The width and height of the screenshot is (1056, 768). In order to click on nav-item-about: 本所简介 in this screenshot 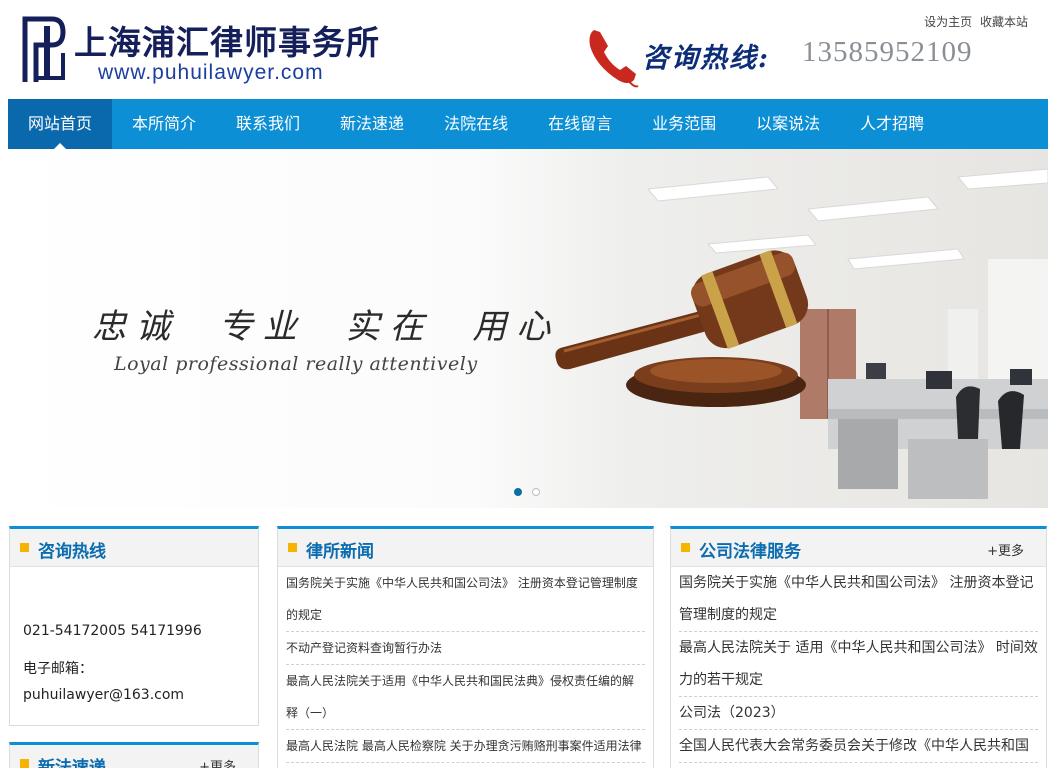, I will do `click(164, 124)`.